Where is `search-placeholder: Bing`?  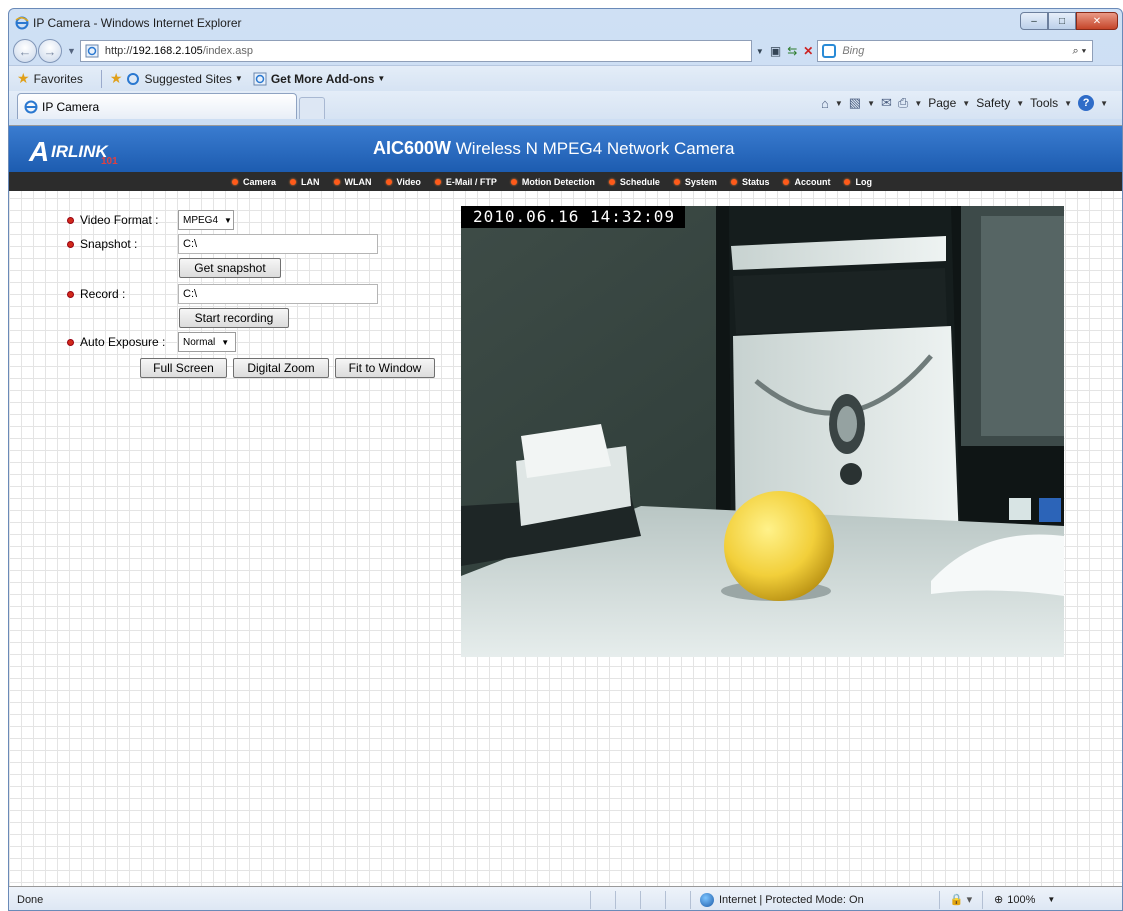
search-placeholder: Bing is located at coordinates (853, 51).